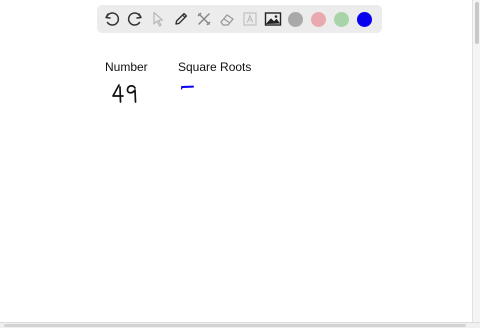  I want to click on color-swatch-blue, so click(364, 19).